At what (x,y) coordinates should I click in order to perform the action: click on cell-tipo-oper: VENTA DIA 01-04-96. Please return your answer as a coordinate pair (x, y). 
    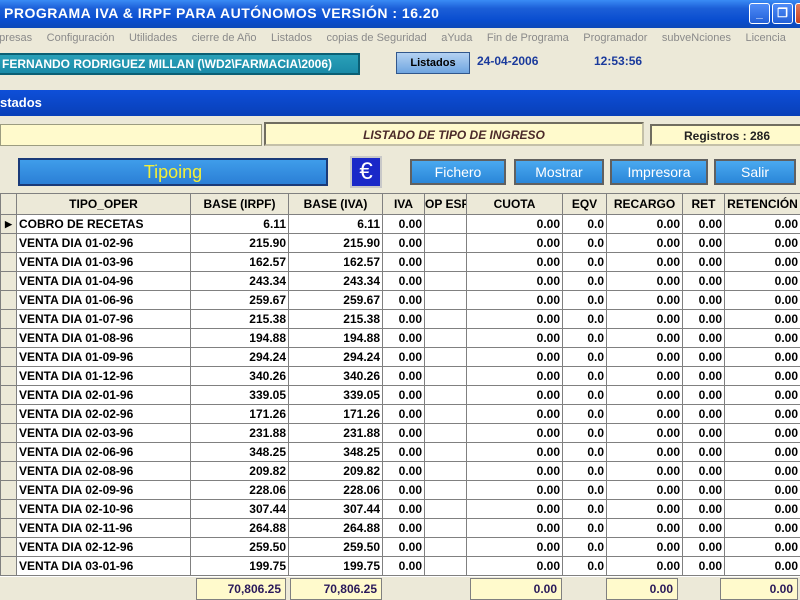
    Looking at the image, I should click on (103, 281).